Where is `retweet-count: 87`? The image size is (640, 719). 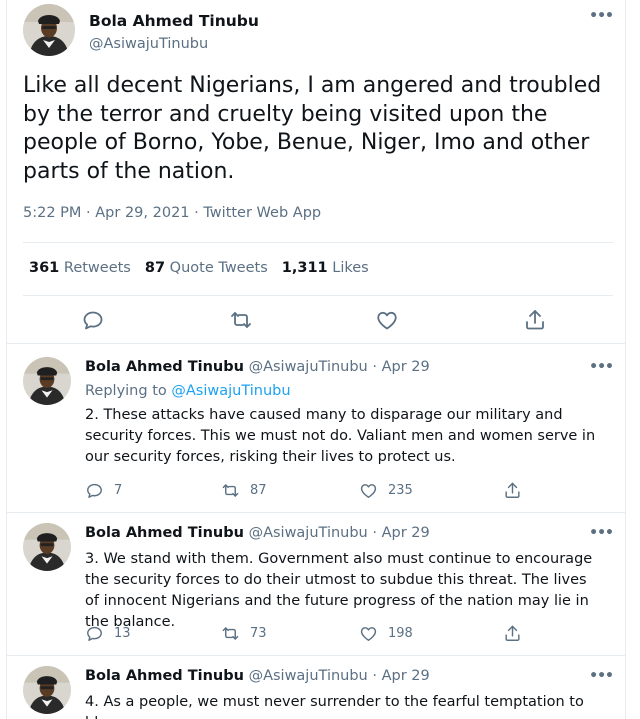
retweet-count: 87 is located at coordinates (258, 490).